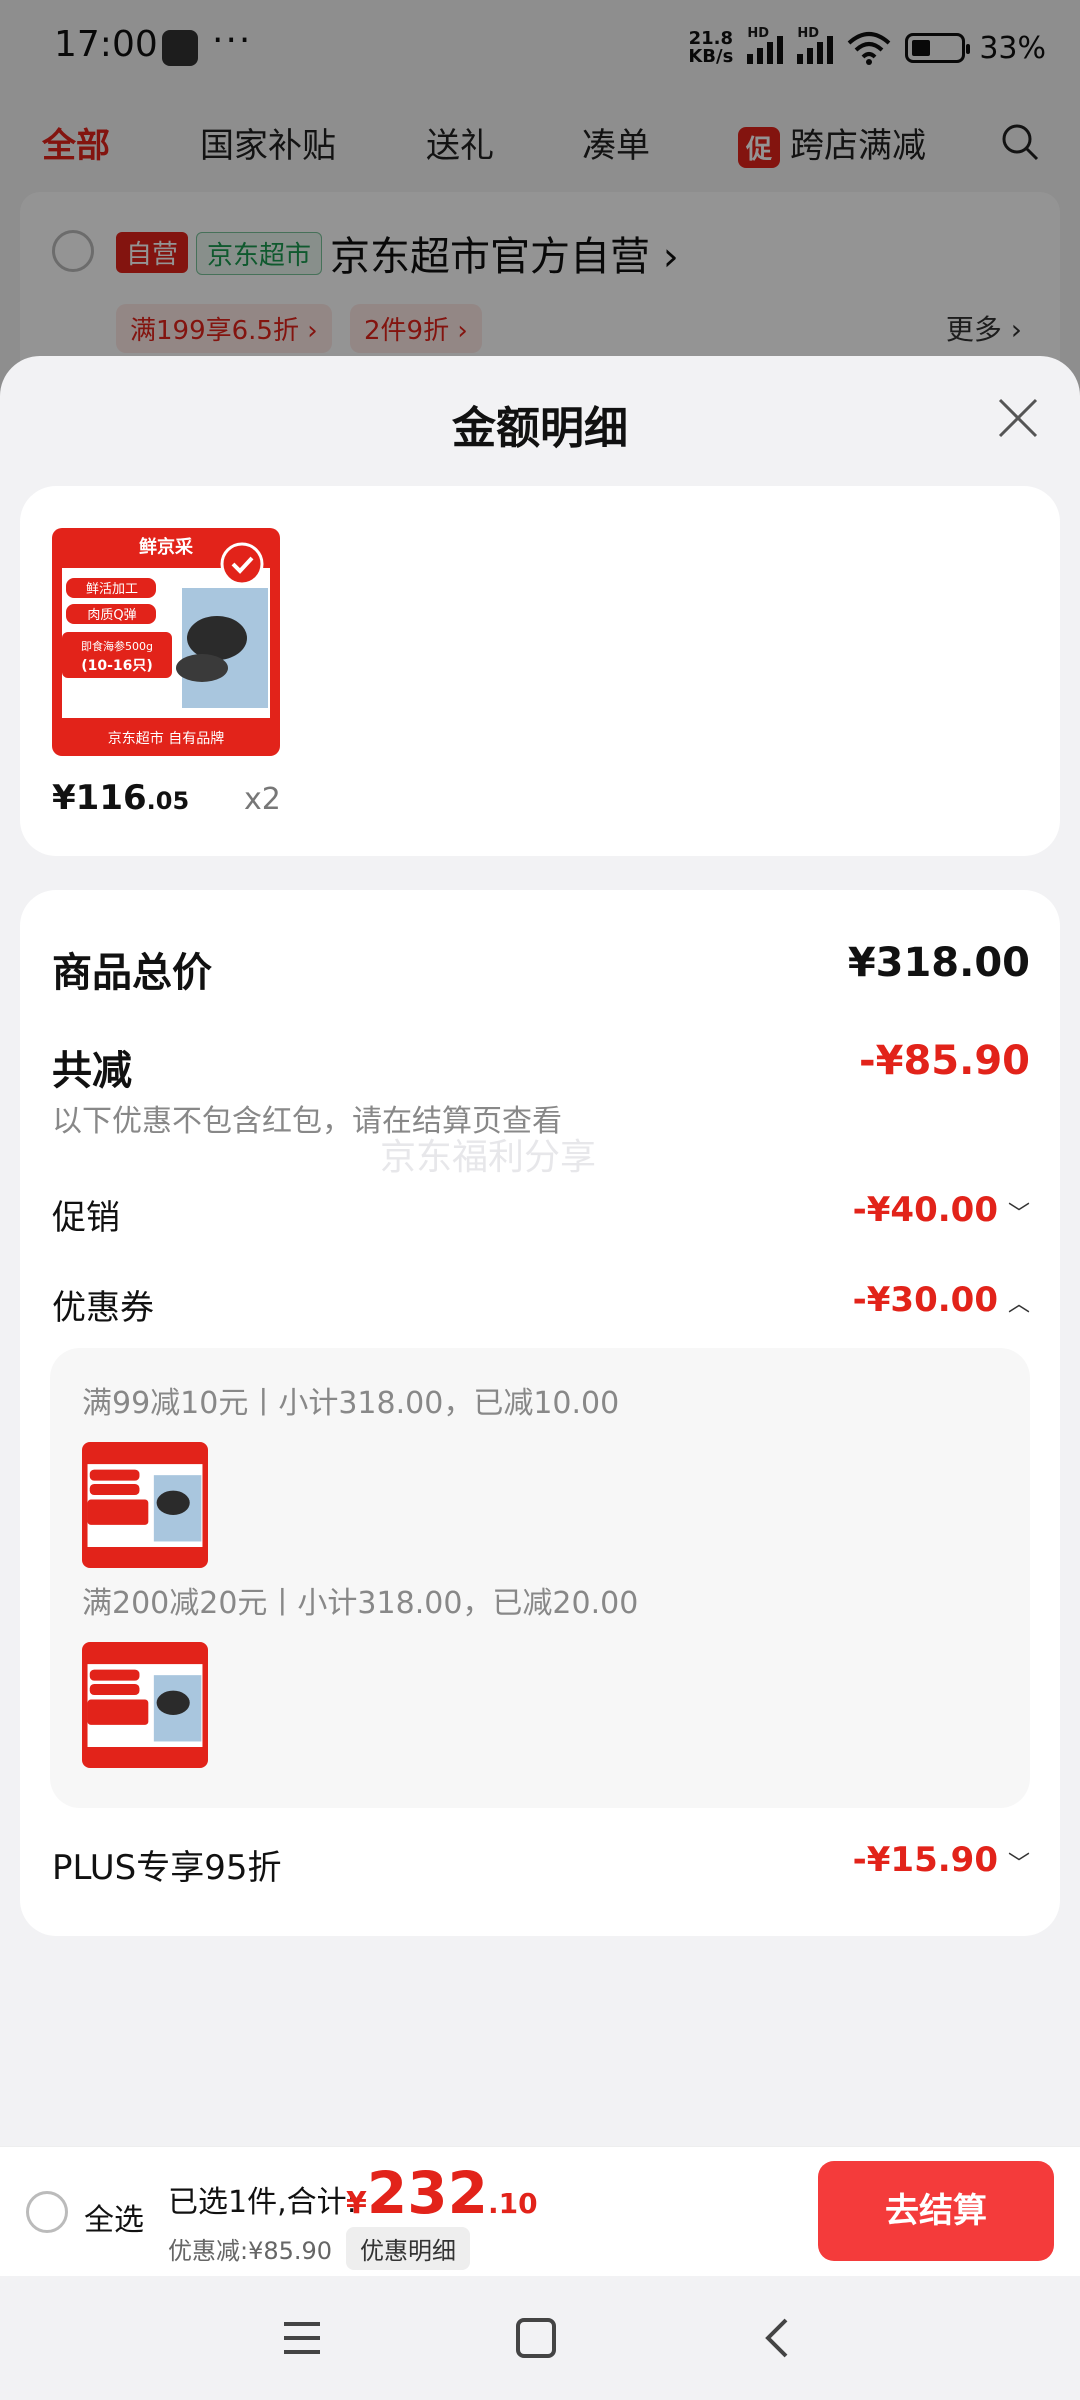 The image size is (1080, 2400). What do you see at coordinates (360, 1603) in the screenshot?
I see `coupon-detail-line: 满200减20元丨小计318.00，已减20.00` at bounding box center [360, 1603].